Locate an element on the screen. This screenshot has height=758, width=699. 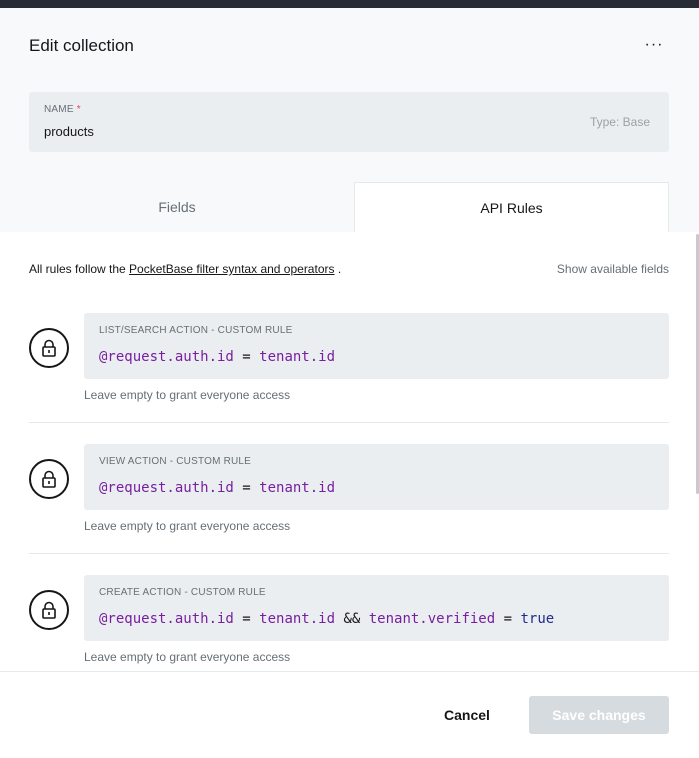
name-field-label: Name * is located at coordinates (62, 109).